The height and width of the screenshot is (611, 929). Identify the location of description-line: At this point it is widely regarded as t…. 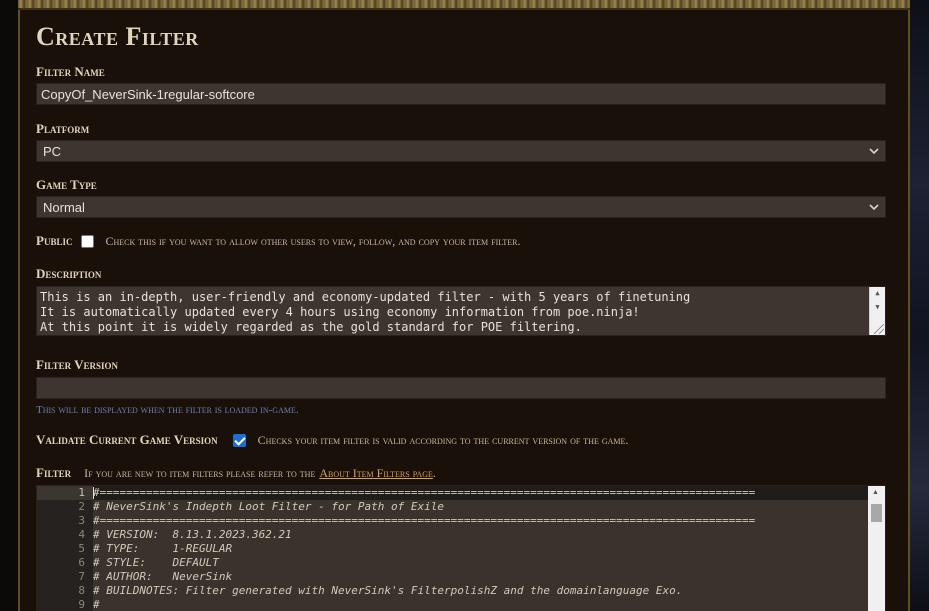
(311, 327).